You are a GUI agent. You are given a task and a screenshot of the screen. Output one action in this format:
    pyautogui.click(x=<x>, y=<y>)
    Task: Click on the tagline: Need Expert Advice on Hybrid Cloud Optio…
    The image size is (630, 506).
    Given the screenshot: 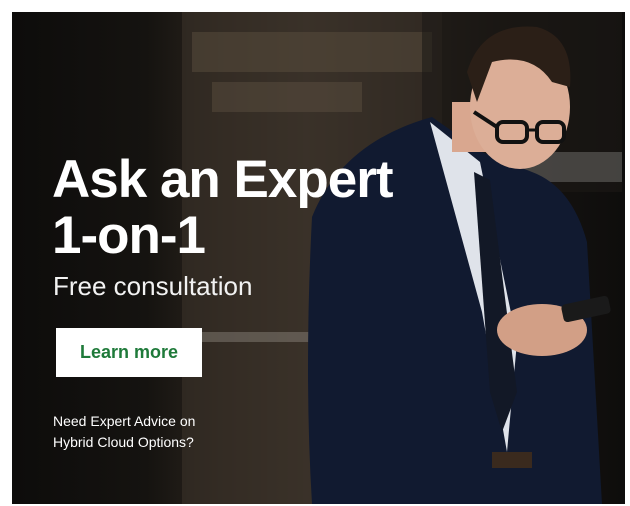 What is the action you would take?
    pyautogui.click(x=168, y=432)
    